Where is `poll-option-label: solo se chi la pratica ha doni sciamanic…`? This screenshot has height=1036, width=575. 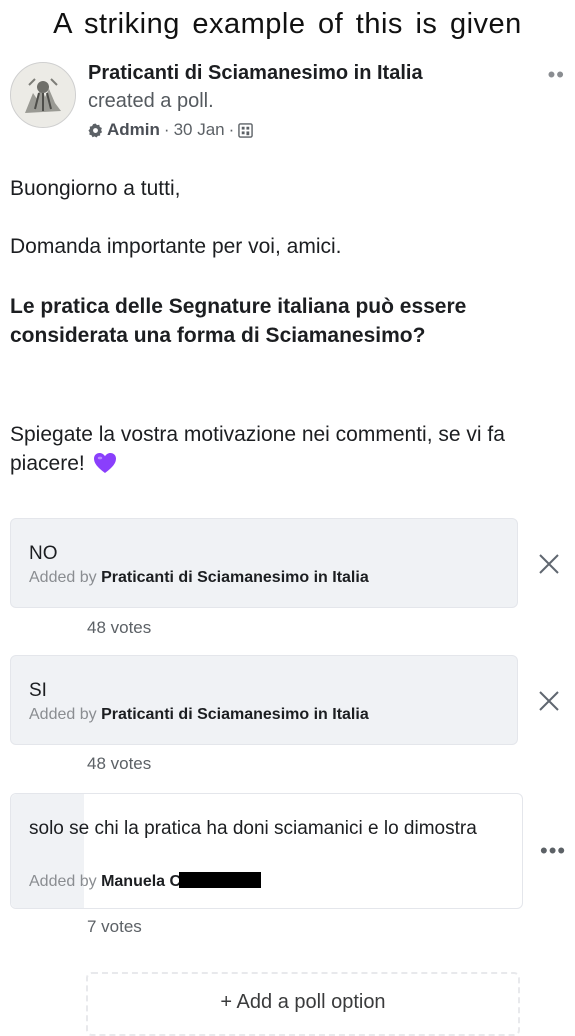 poll-option-label: solo se chi la pratica ha doni sciamanic… is located at coordinates (253, 828).